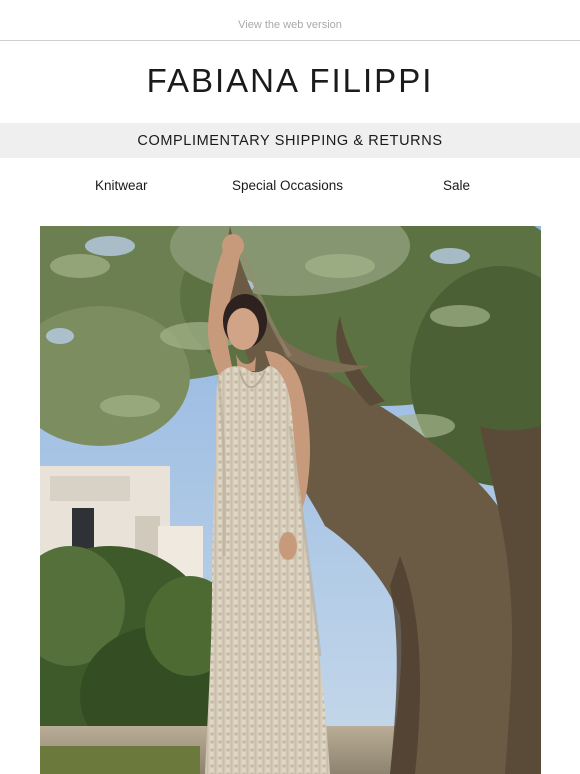 Image resolution: width=580 pixels, height=774 pixels. I want to click on nav-item-special-occasions: Special Occasions, so click(287, 185).